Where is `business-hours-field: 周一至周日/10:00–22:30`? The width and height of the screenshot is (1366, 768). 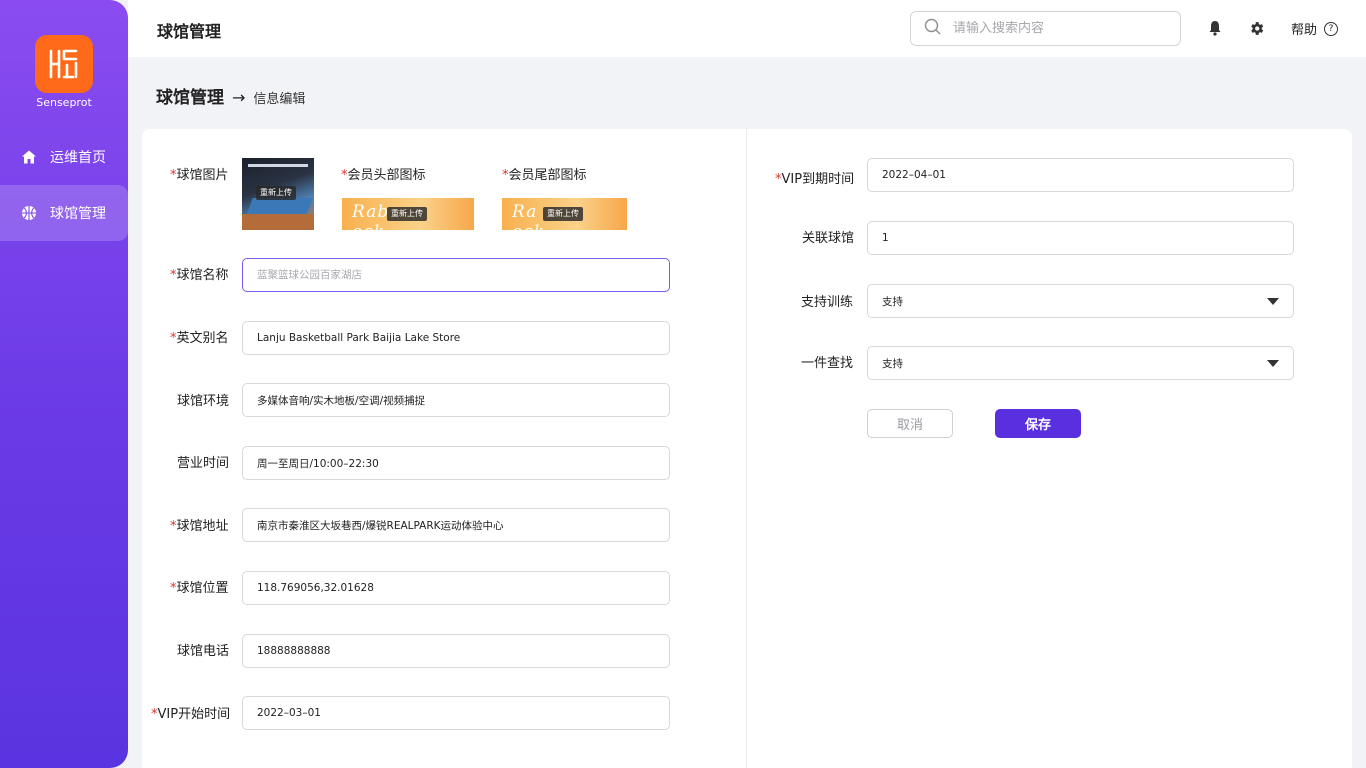 business-hours-field: 周一至周日/10:00–22:30 is located at coordinates (456, 463).